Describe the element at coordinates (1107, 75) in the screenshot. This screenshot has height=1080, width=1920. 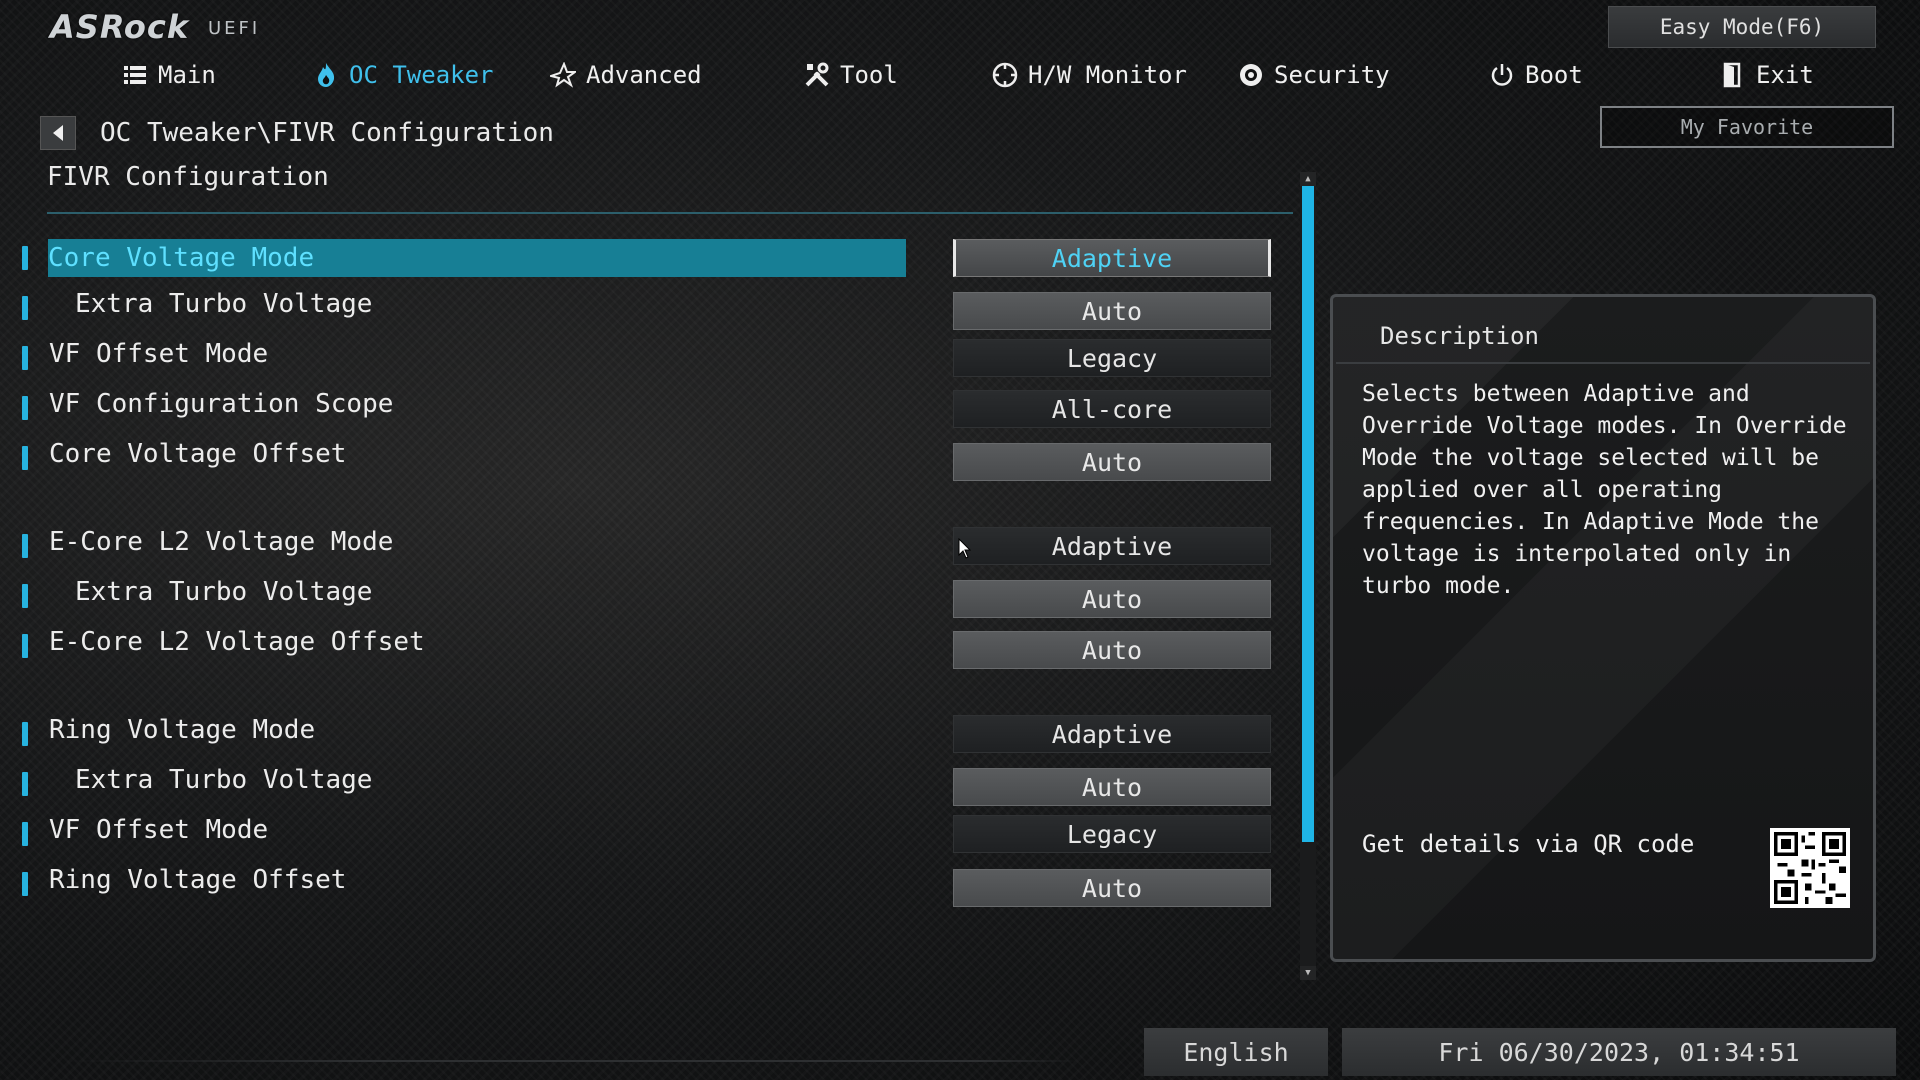
I see `tab-hw-monitor-label: H/W Monitor` at that location.